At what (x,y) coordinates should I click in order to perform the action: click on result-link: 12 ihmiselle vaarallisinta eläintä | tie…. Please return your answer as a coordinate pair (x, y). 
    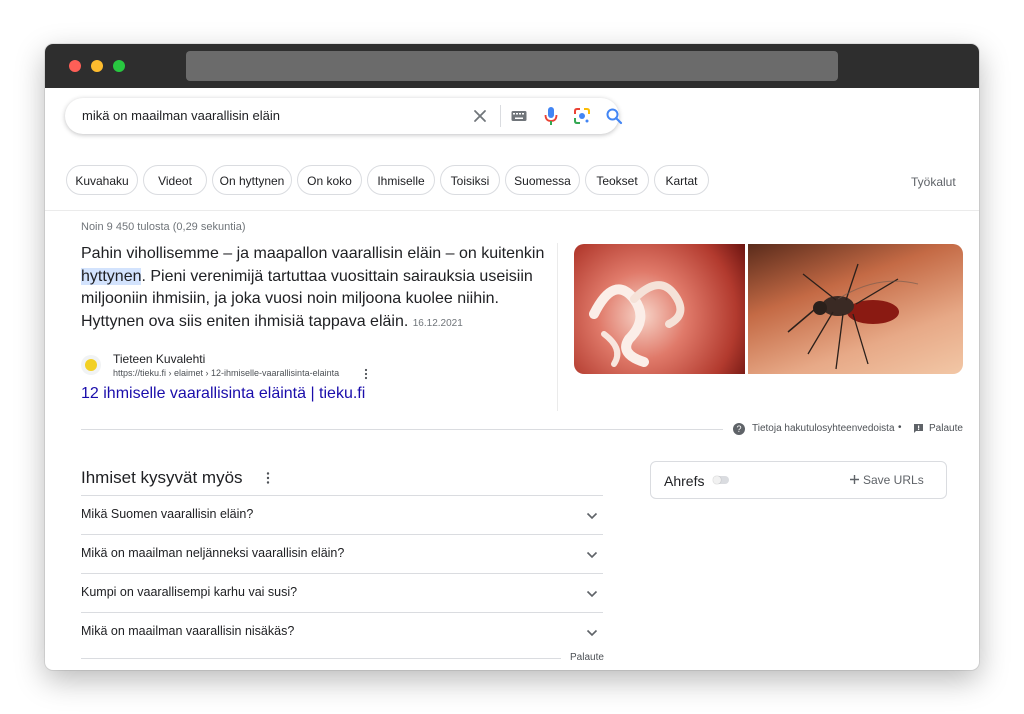
    Looking at the image, I should click on (223, 394).